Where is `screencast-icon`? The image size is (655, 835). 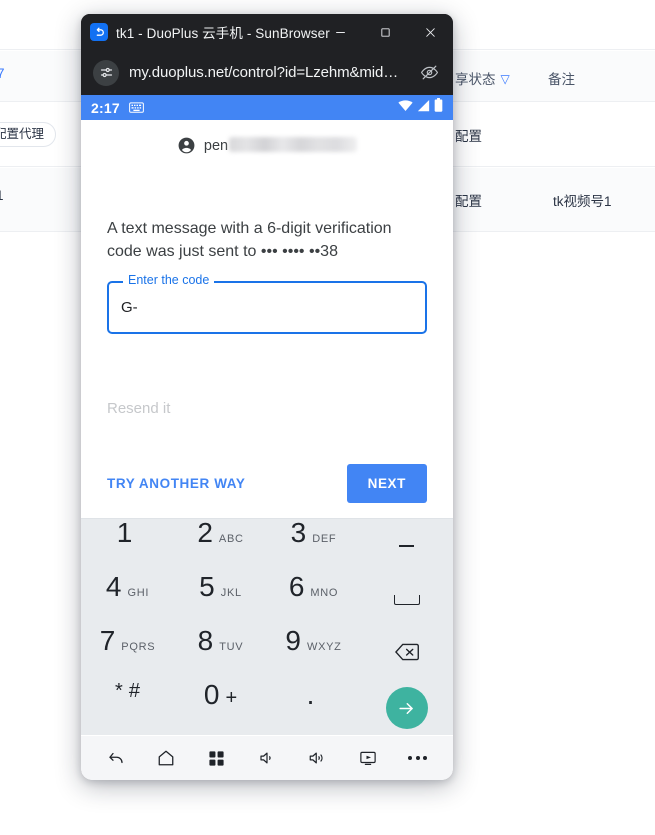 screencast-icon is located at coordinates (368, 758).